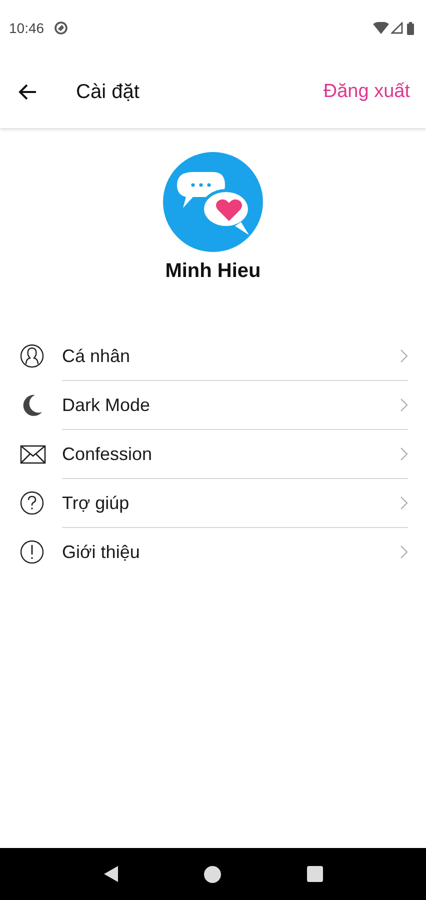 The image size is (426, 900). I want to click on help-icon, so click(33, 503).